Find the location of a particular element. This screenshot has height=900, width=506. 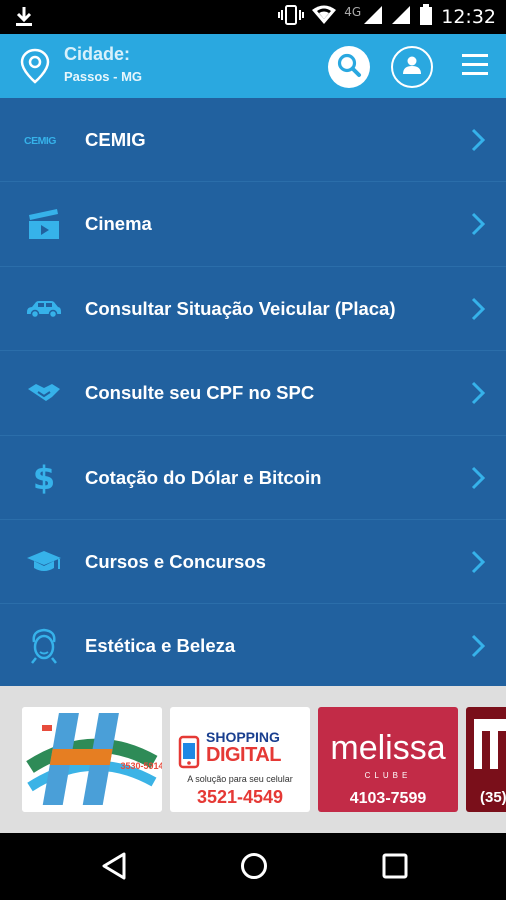

home-button is located at coordinates (254, 868).